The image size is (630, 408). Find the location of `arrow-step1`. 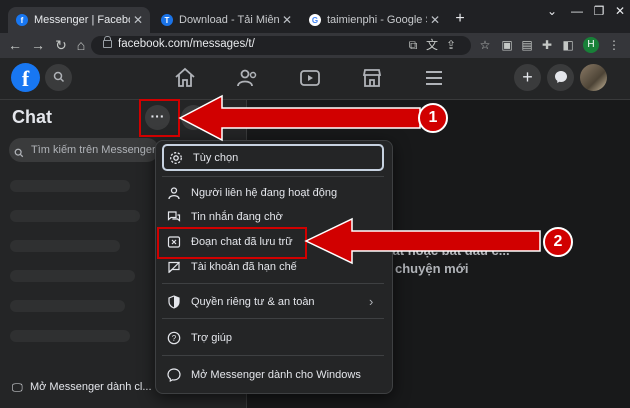

arrow-step1 is located at coordinates (299, 118).